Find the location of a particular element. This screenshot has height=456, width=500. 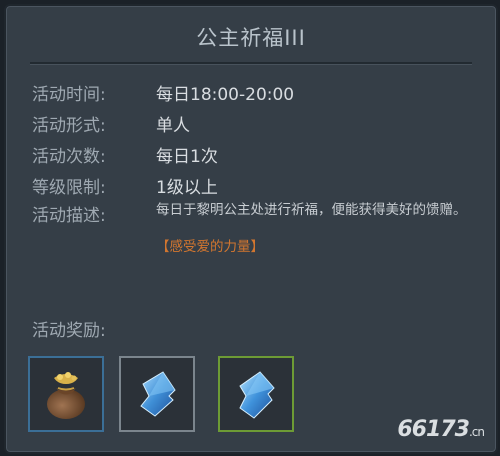

count-value: 每日1次 is located at coordinates (187, 157).